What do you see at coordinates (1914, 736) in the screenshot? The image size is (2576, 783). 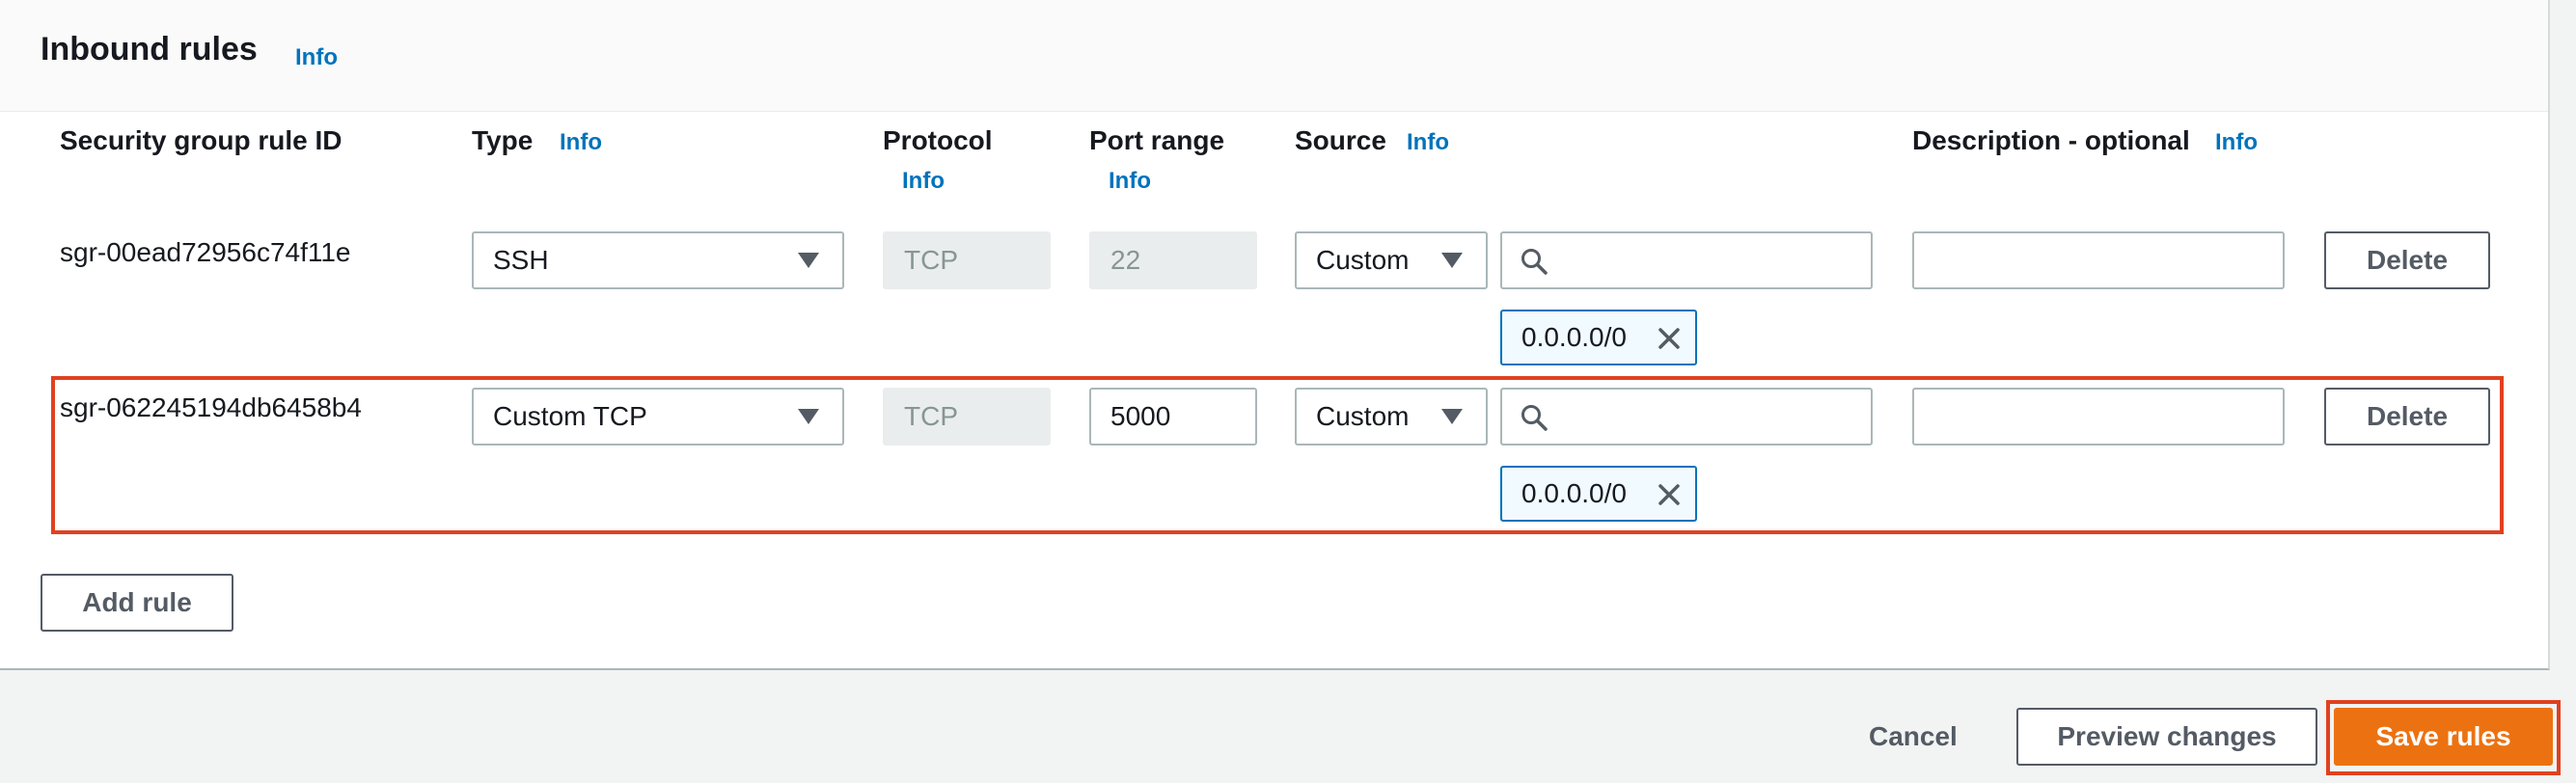 I see `cancel-button: Cancel` at bounding box center [1914, 736].